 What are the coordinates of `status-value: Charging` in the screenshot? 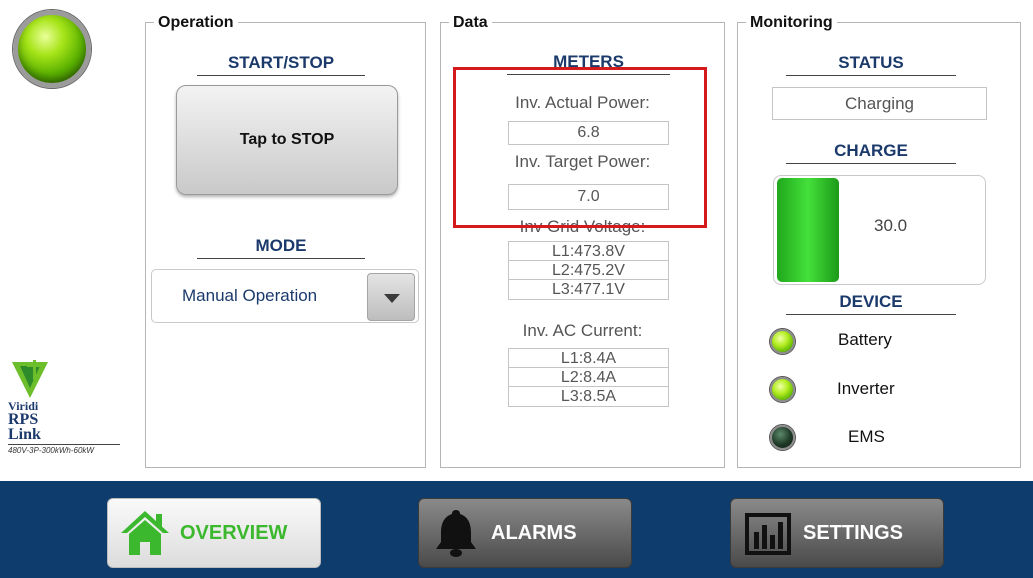 It's located at (879, 103).